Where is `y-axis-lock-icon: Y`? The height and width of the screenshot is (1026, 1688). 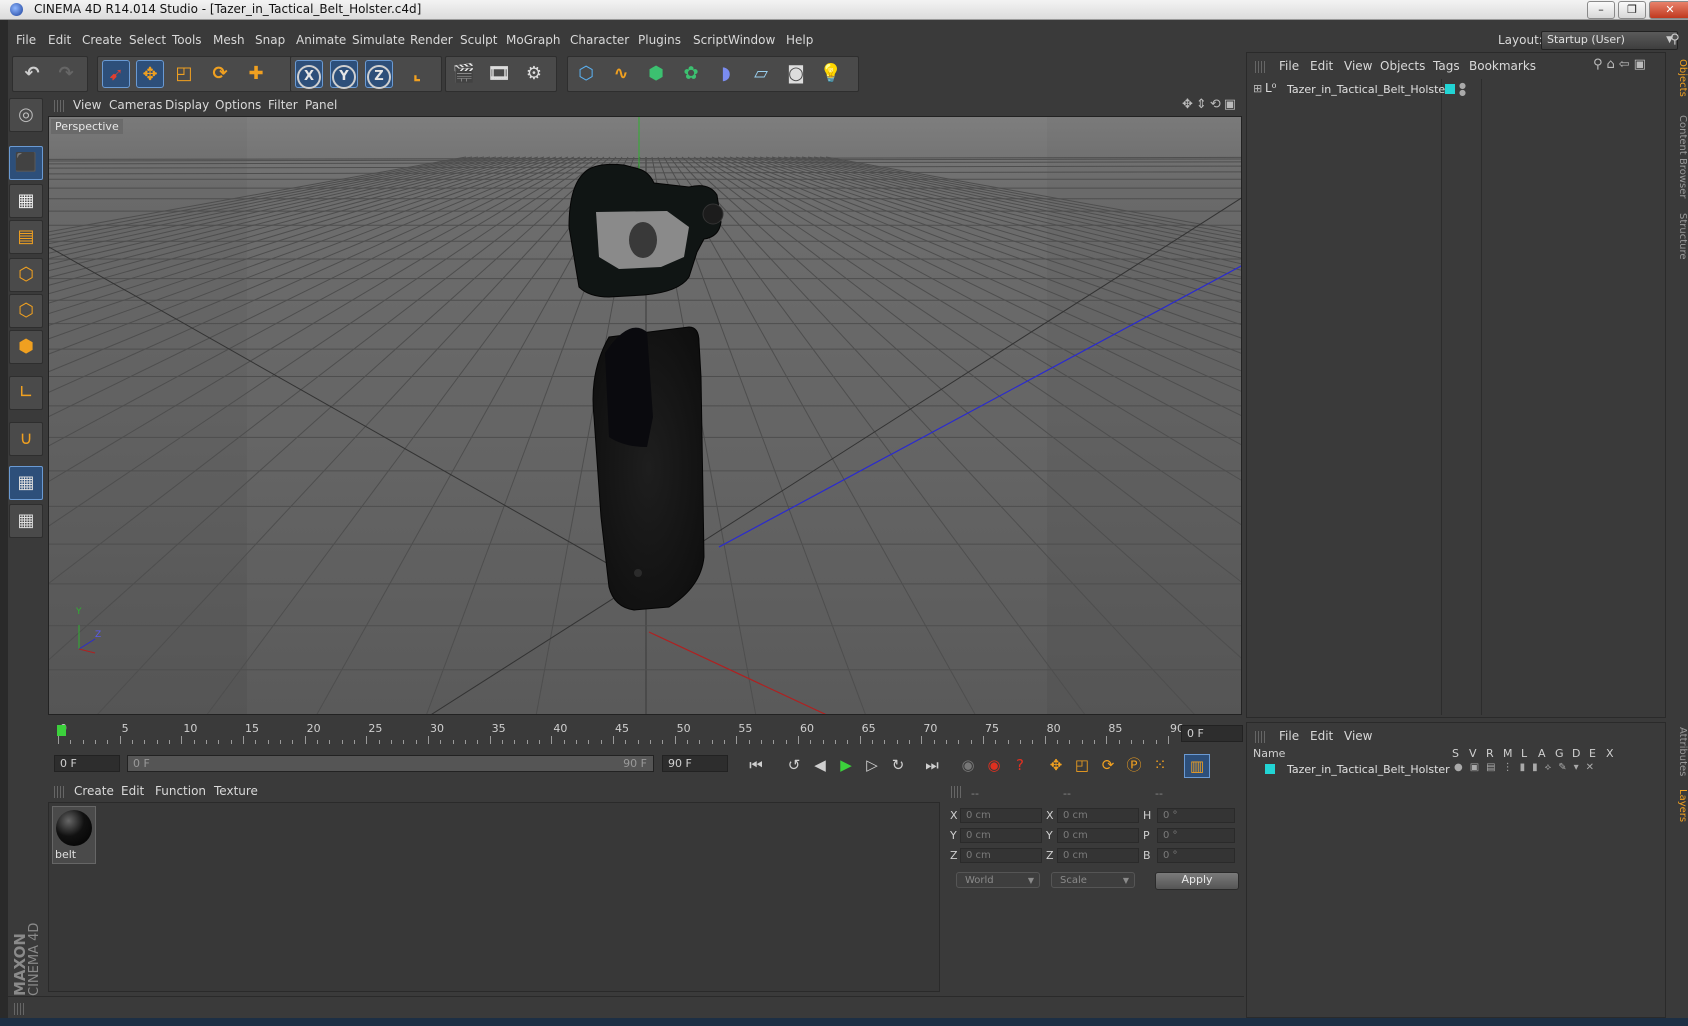 y-axis-lock-icon: Y is located at coordinates (344, 74).